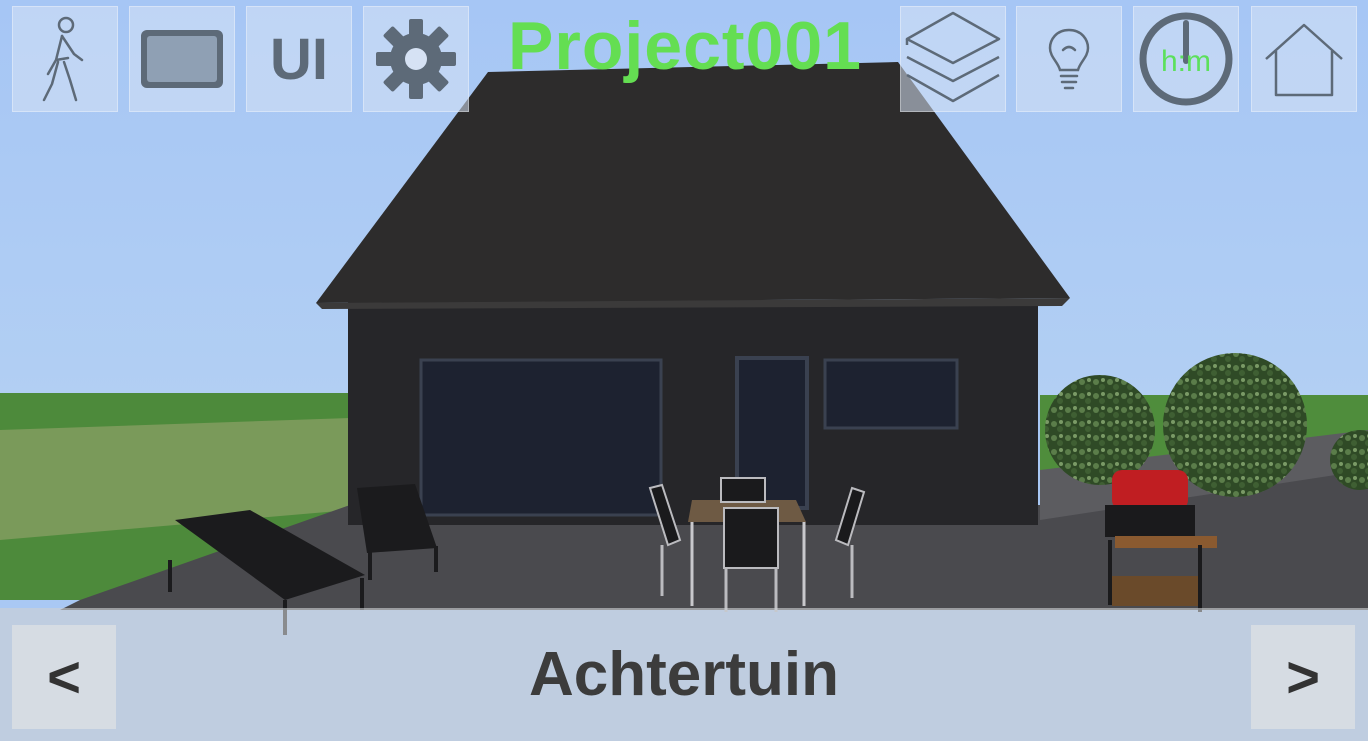 The height and width of the screenshot is (741, 1368). I want to click on large-window, so click(541, 437).